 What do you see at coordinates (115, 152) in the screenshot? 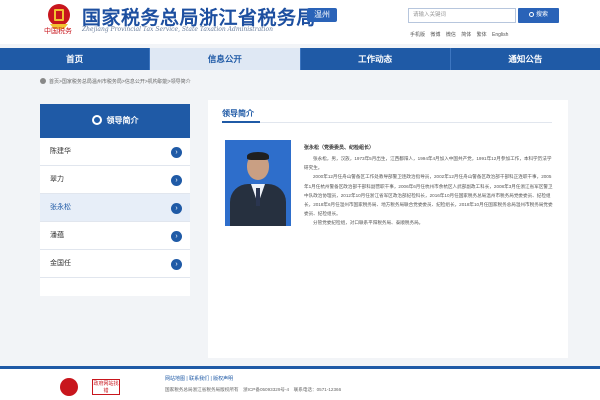
I see `sidebar-item-leader-1: 陈建华 ›` at bounding box center [115, 152].